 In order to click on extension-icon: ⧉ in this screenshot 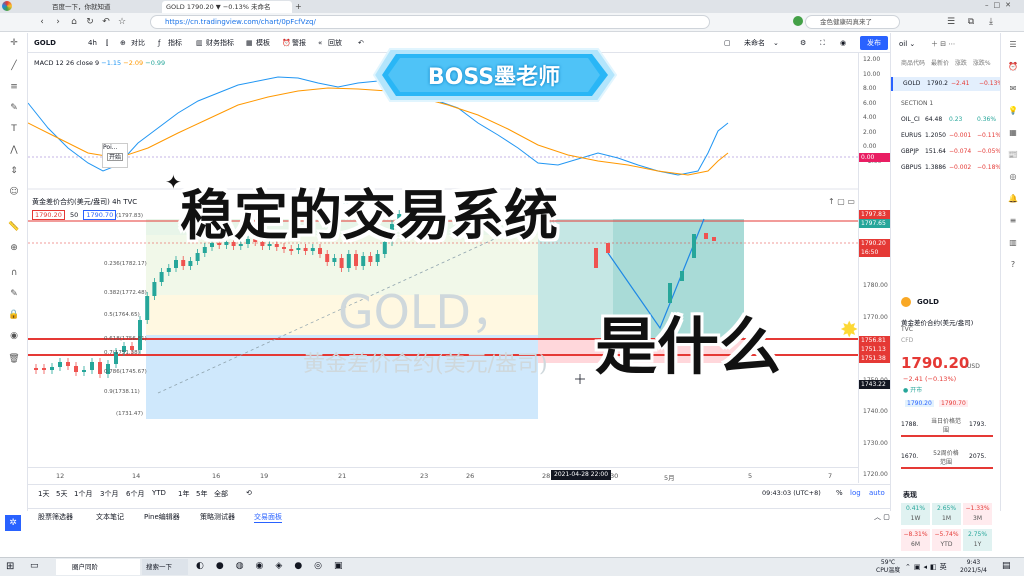, I will do `click(971, 22)`.